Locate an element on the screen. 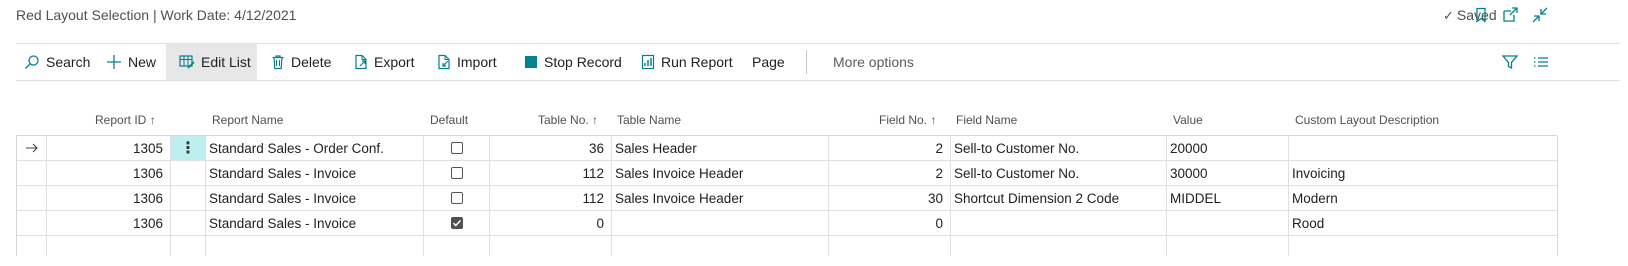 The image size is (1628, 266). new-button: New is located at coordinates (131, 62).